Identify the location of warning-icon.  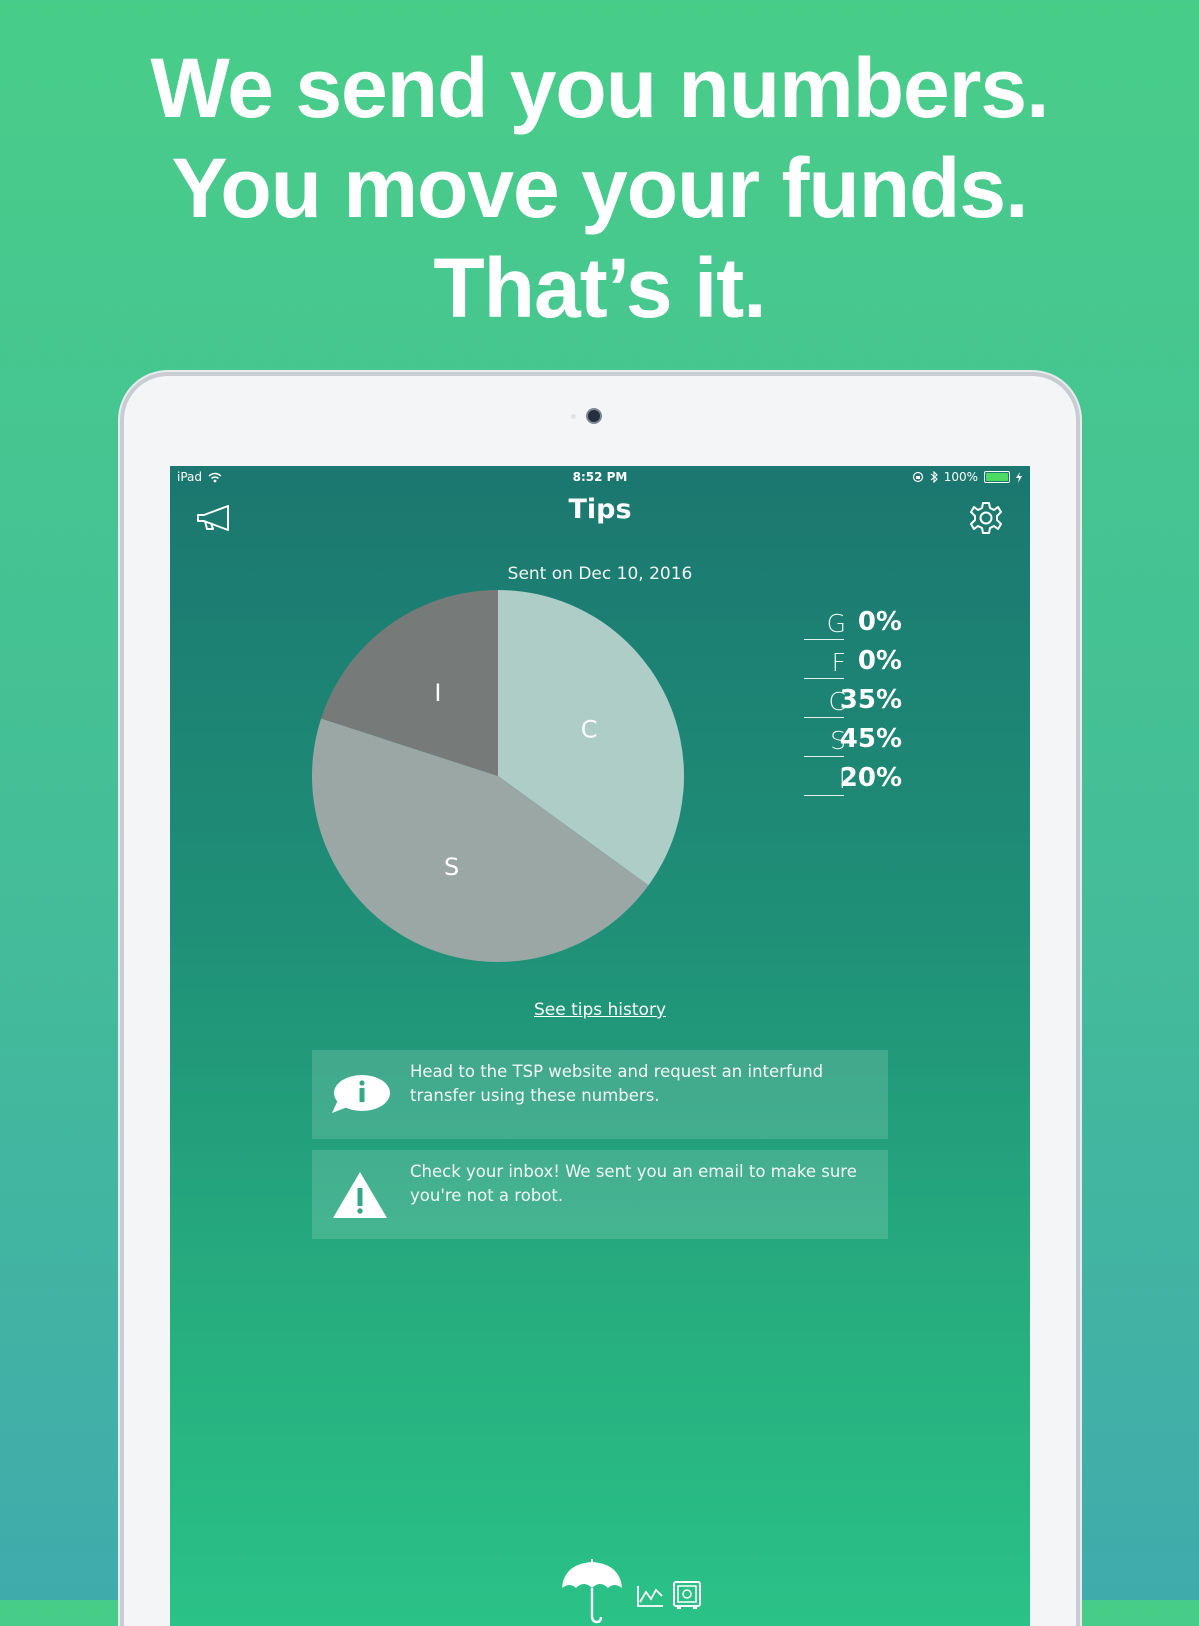
(360, 1195).